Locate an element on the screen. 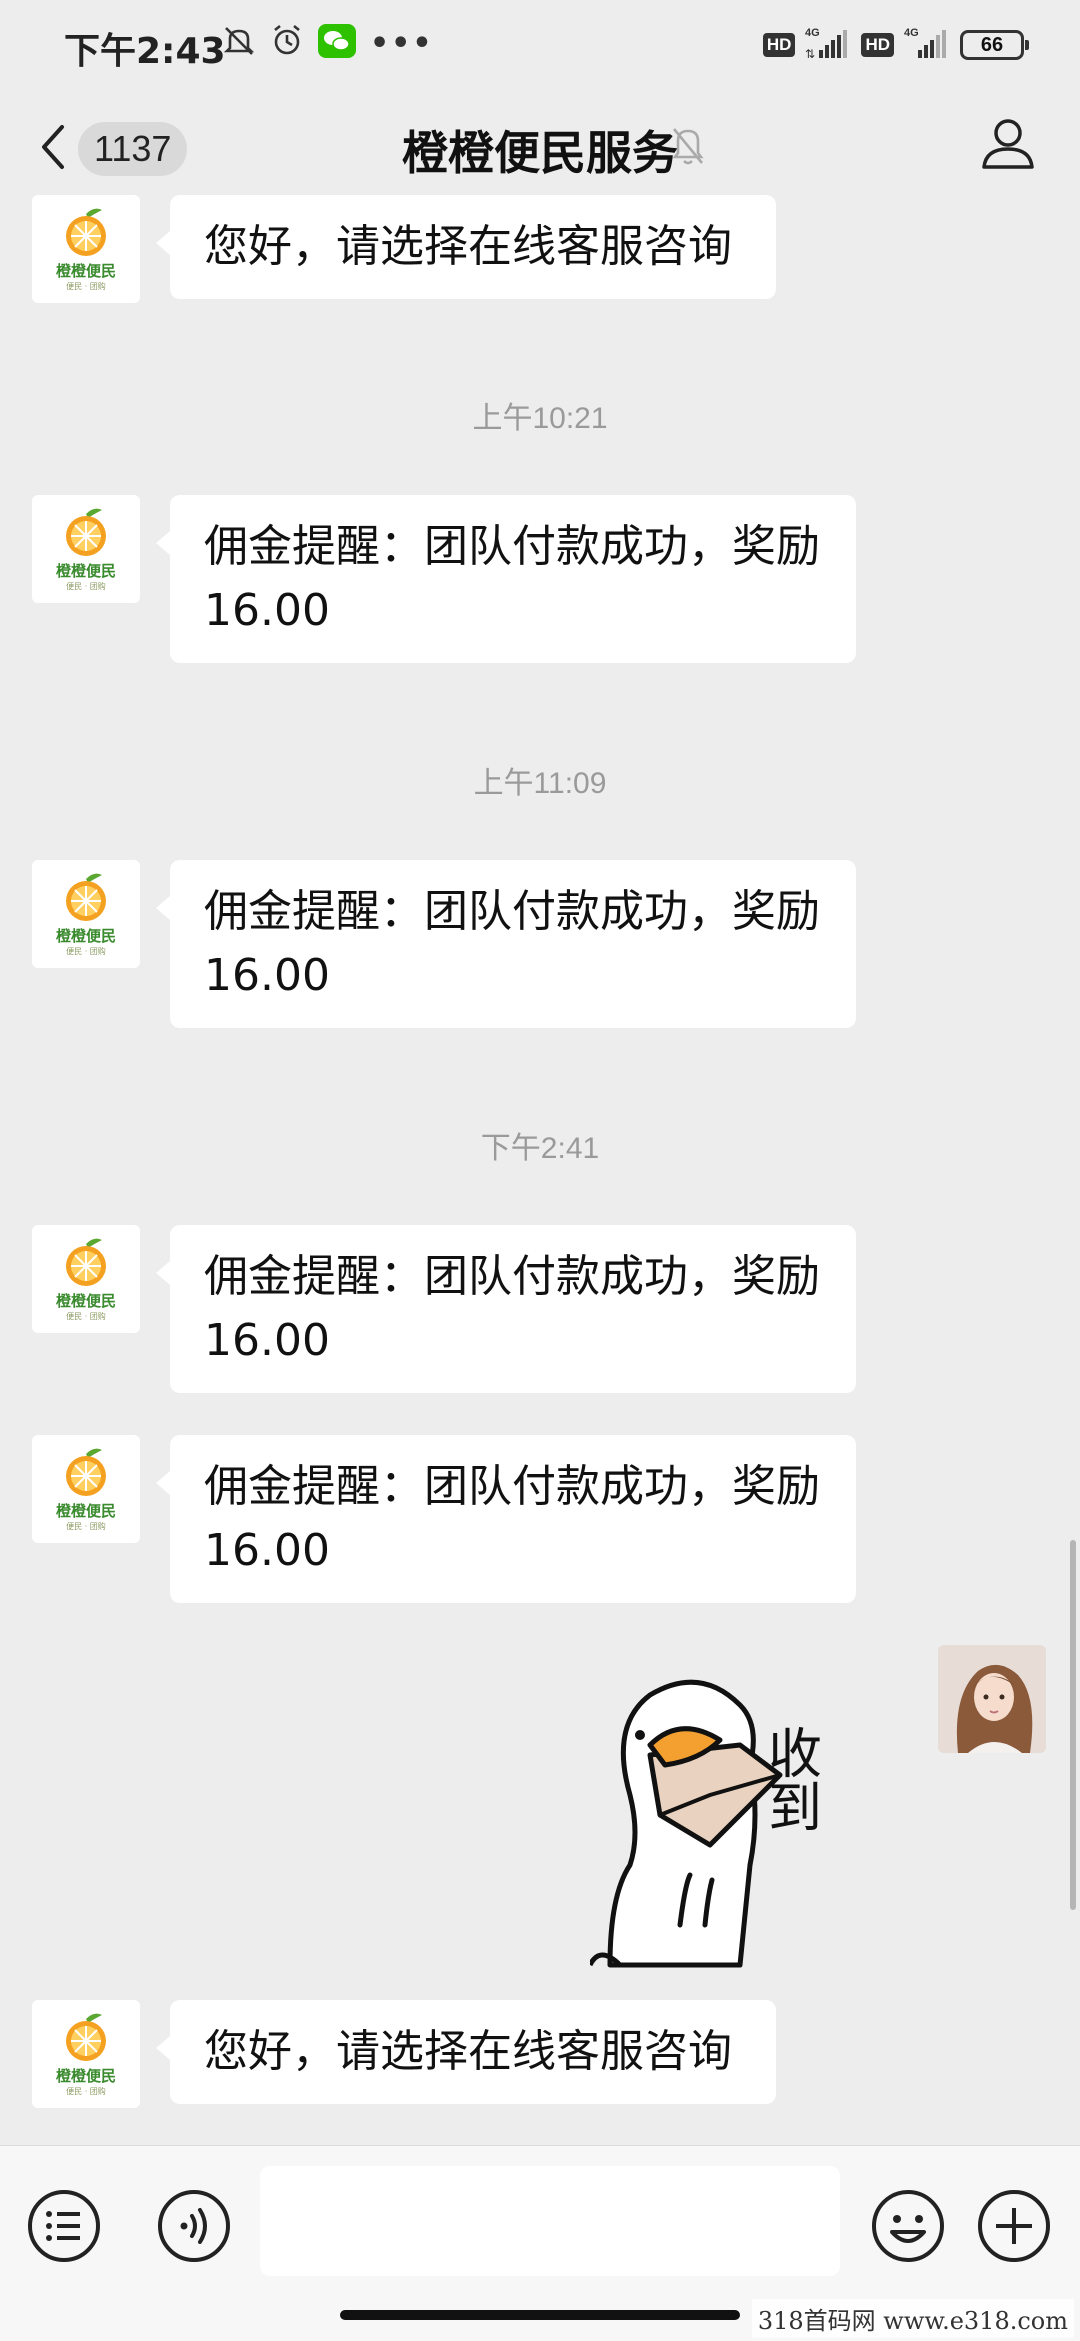 Image resolution: width=1080 pixels, height=2341 pixels. message-timestamp: 上午10:21 is located at coordinates (540, 418).